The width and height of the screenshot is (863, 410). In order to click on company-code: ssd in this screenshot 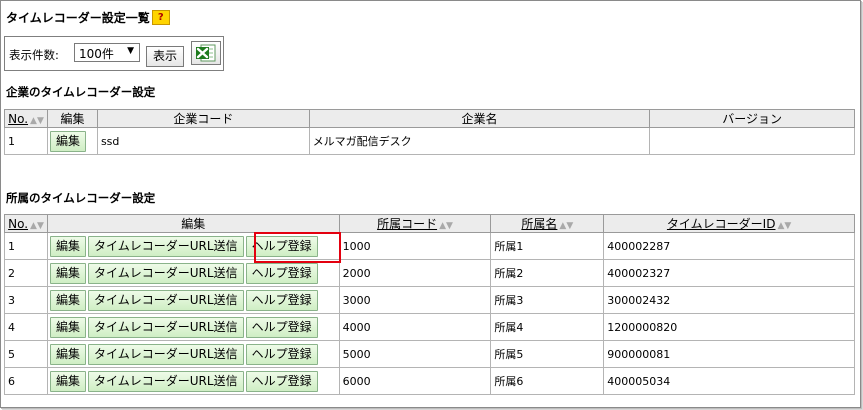, I will do `click(203, 141)`.